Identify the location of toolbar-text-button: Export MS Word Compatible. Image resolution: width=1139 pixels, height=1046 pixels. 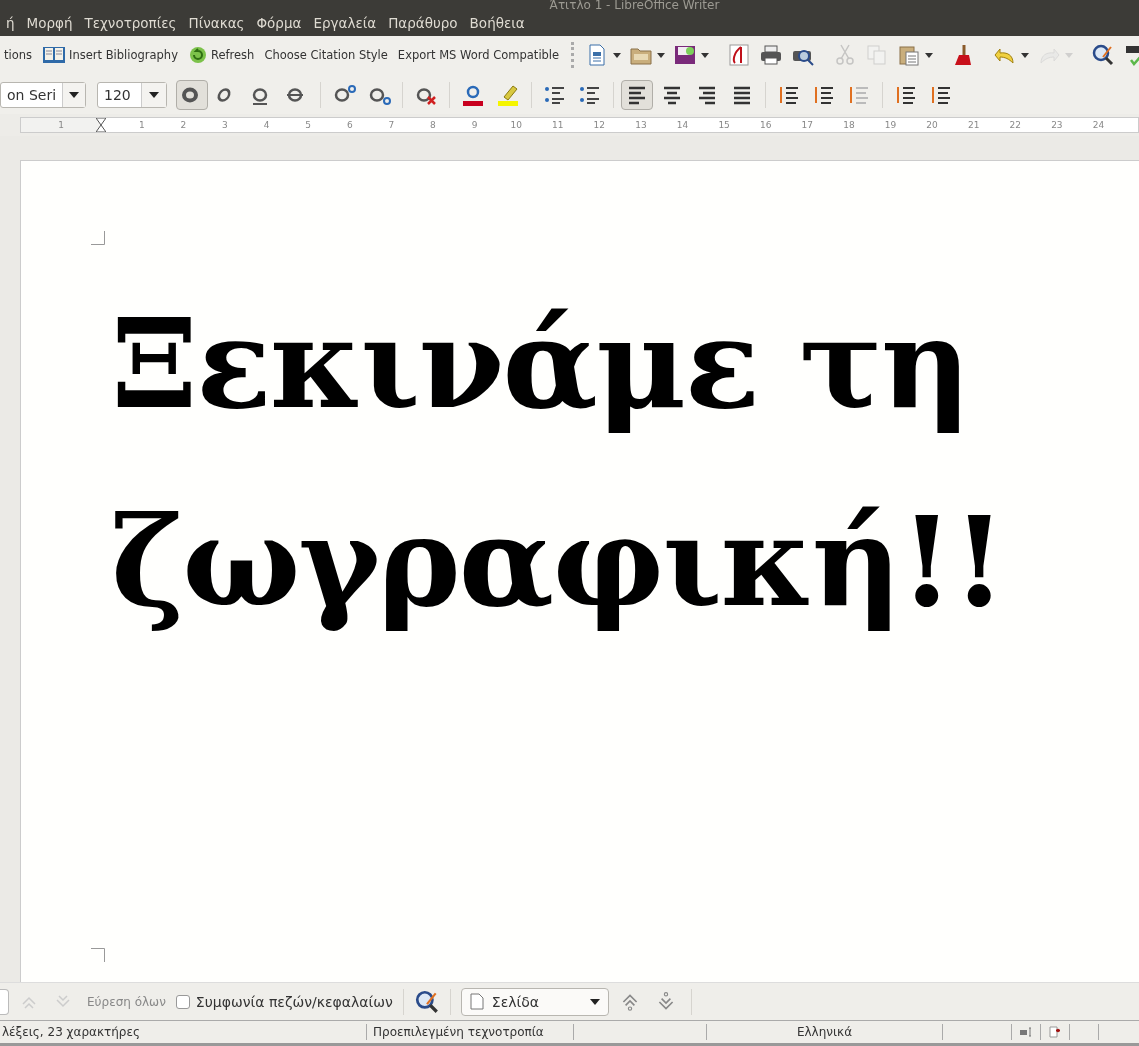
(478, 55).